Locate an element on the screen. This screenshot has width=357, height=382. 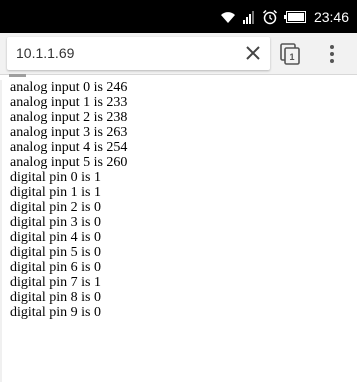
signal-icon is located at coordinates (249, 17).